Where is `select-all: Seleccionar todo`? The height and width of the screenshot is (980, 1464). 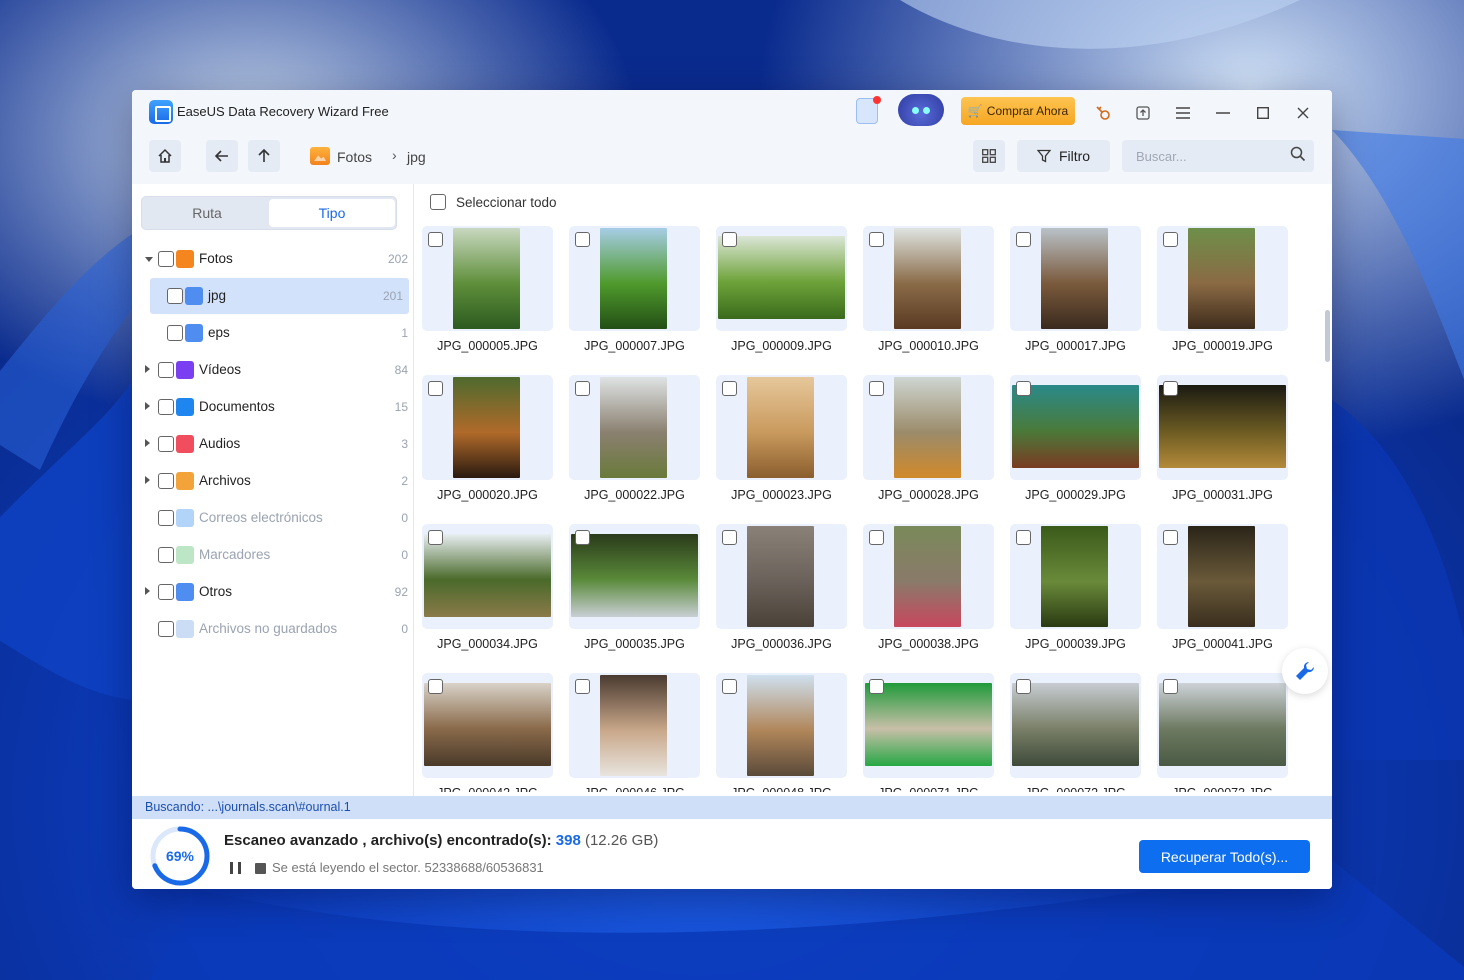 select-all: Seleccionar todo is located at coordinates (493, 202).